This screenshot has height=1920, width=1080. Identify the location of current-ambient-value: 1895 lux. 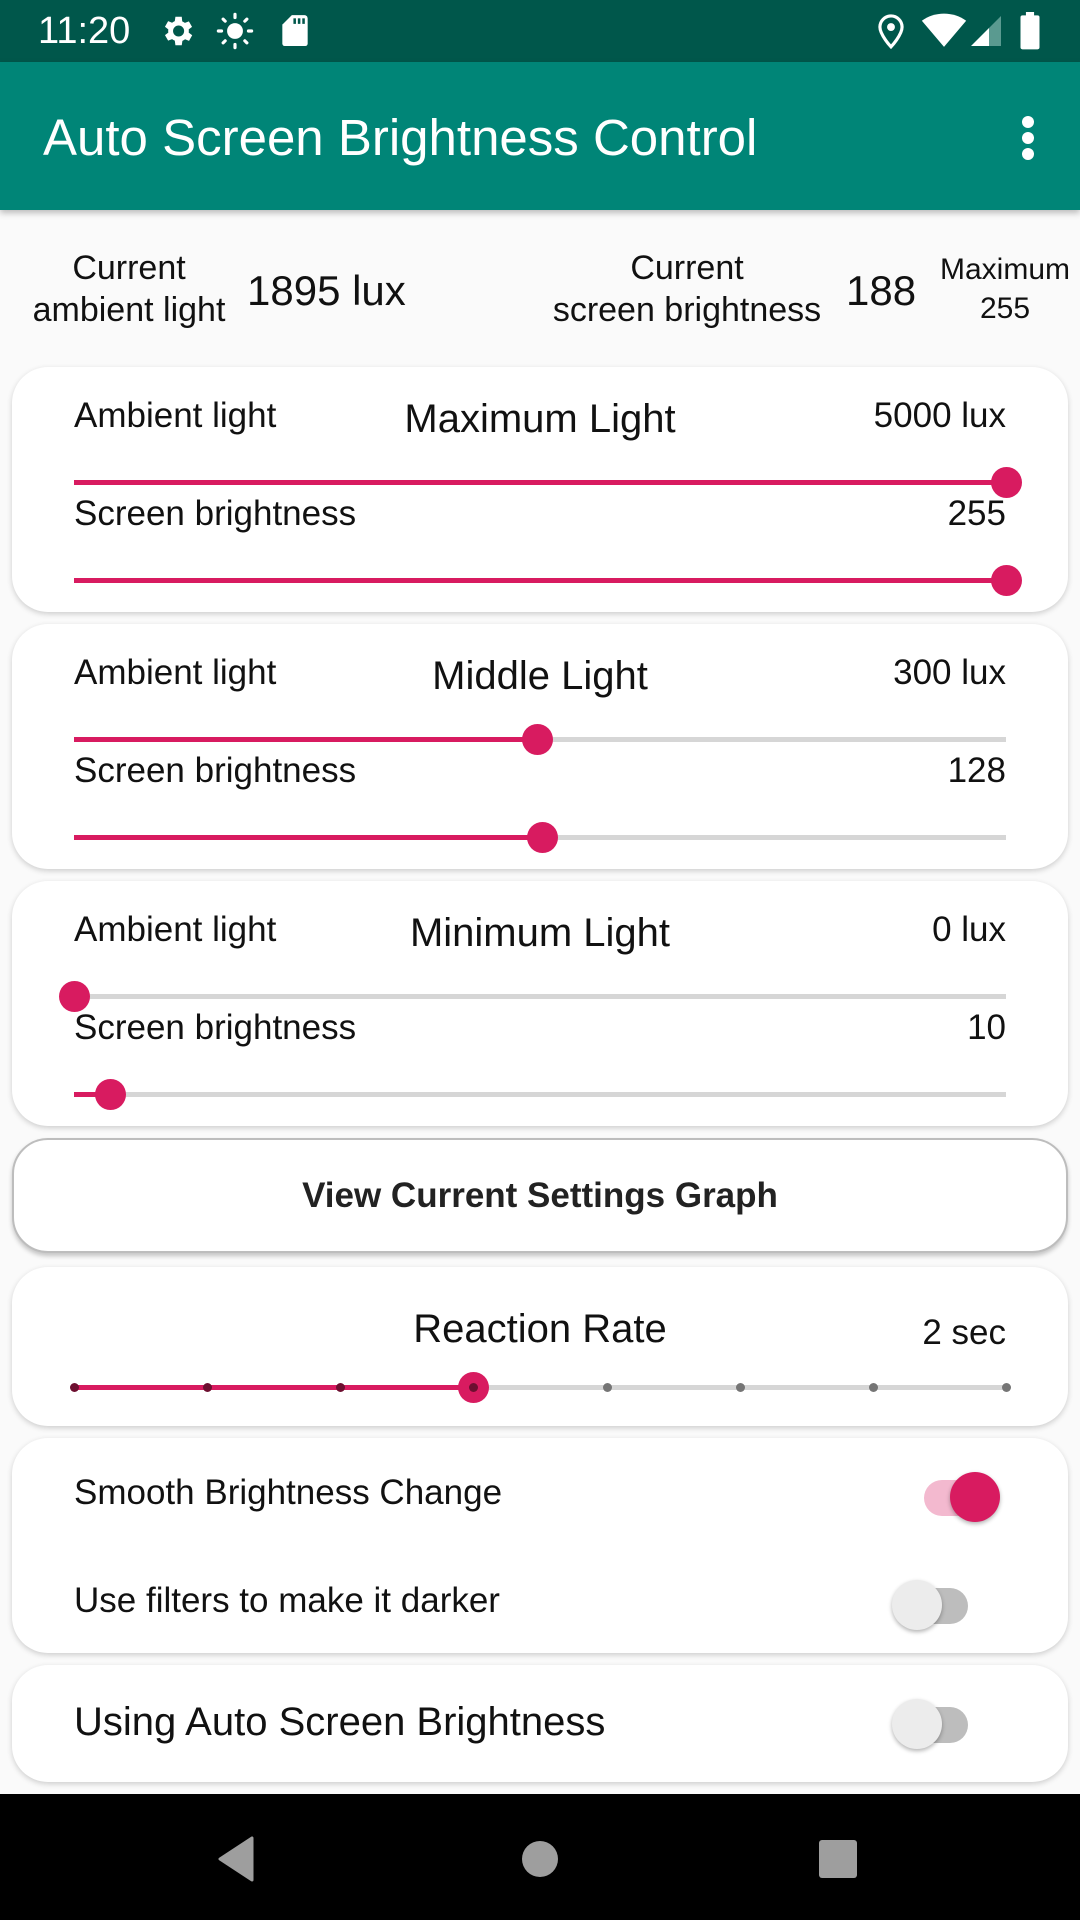
(326, 290).